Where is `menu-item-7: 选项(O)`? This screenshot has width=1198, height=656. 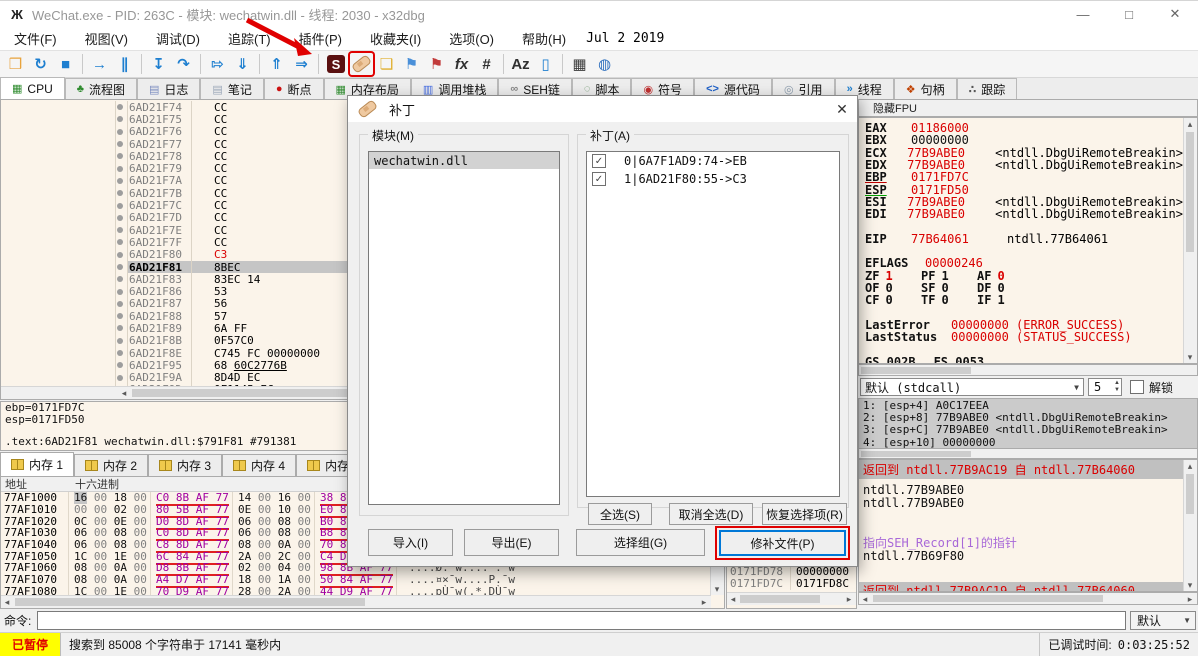
menu-item-7: 选项(O) is located at coordinates (471, 38).